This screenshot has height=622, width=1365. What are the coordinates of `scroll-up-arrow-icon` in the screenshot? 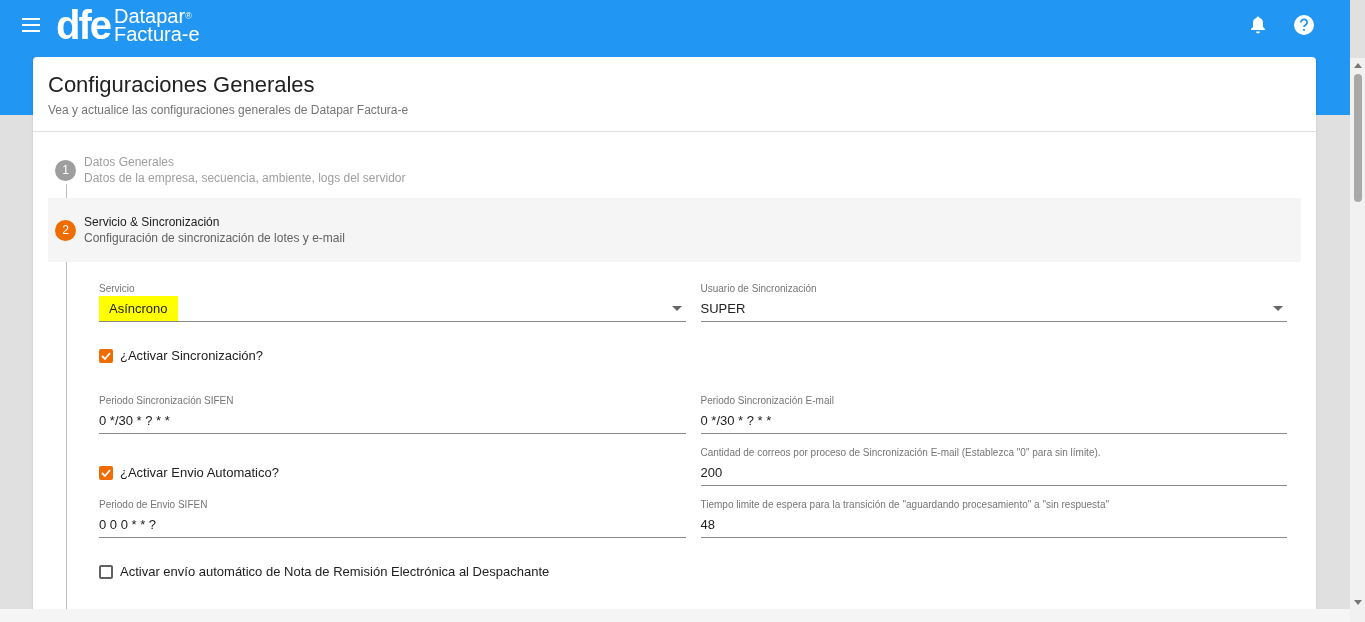 It's located at (1357, 65).